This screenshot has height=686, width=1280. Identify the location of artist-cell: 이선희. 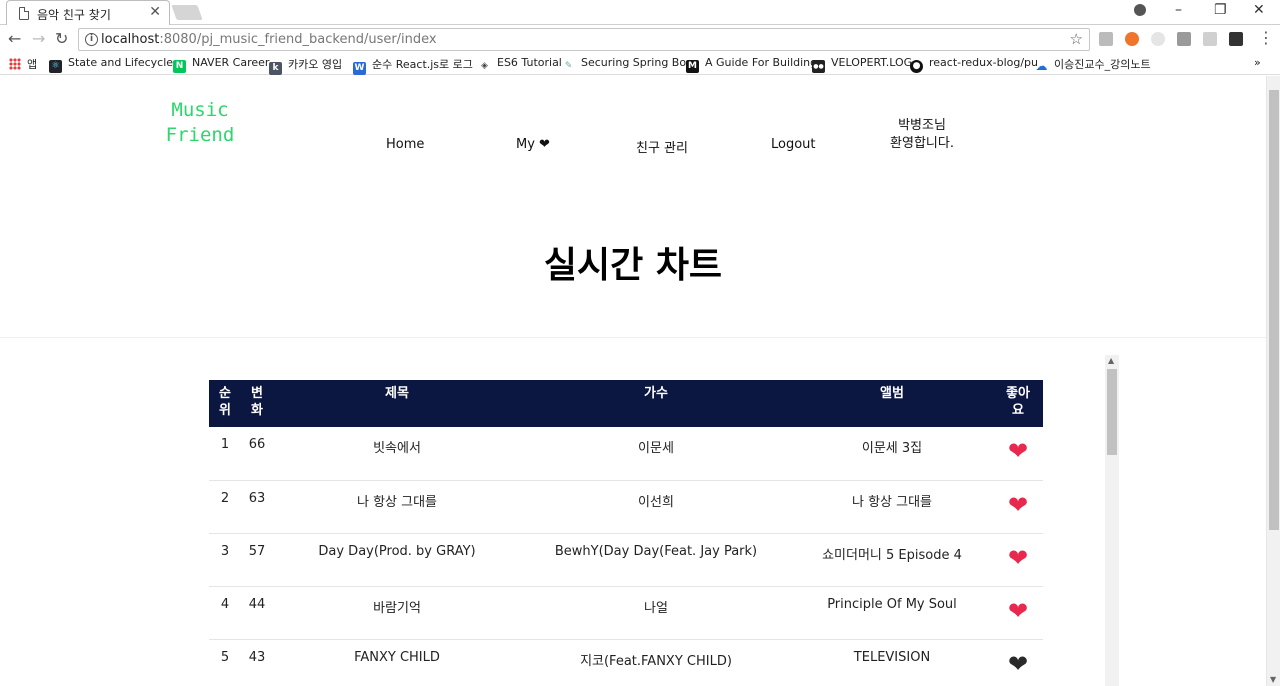
(656, 507).